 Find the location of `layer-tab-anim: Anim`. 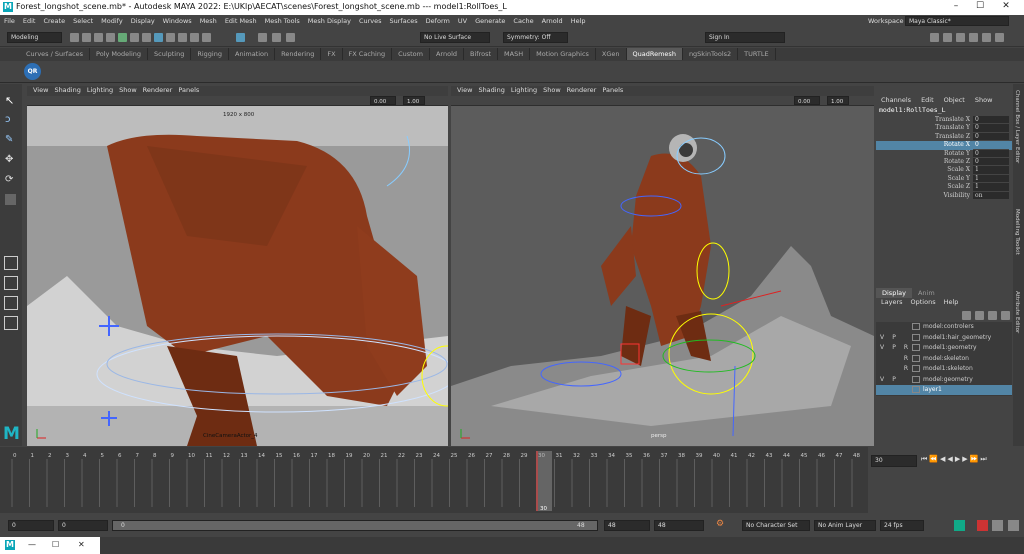

layer-tab-anim: Anim is located at coordinates (926, 293).